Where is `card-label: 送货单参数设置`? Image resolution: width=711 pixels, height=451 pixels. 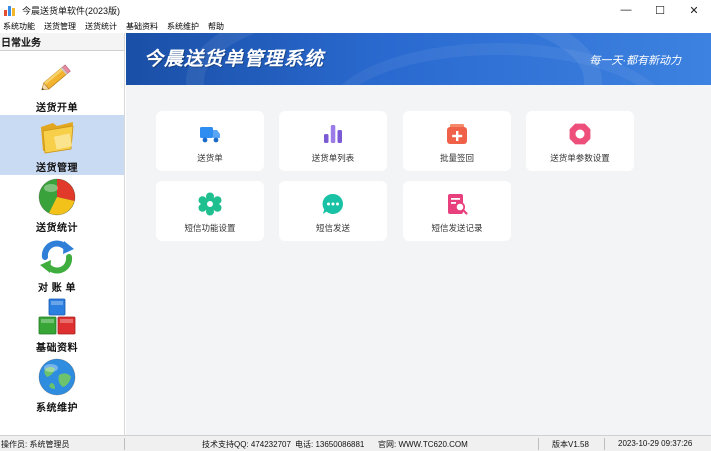
card-label: 送货单参数设置 is located at coordinates (580, 158).